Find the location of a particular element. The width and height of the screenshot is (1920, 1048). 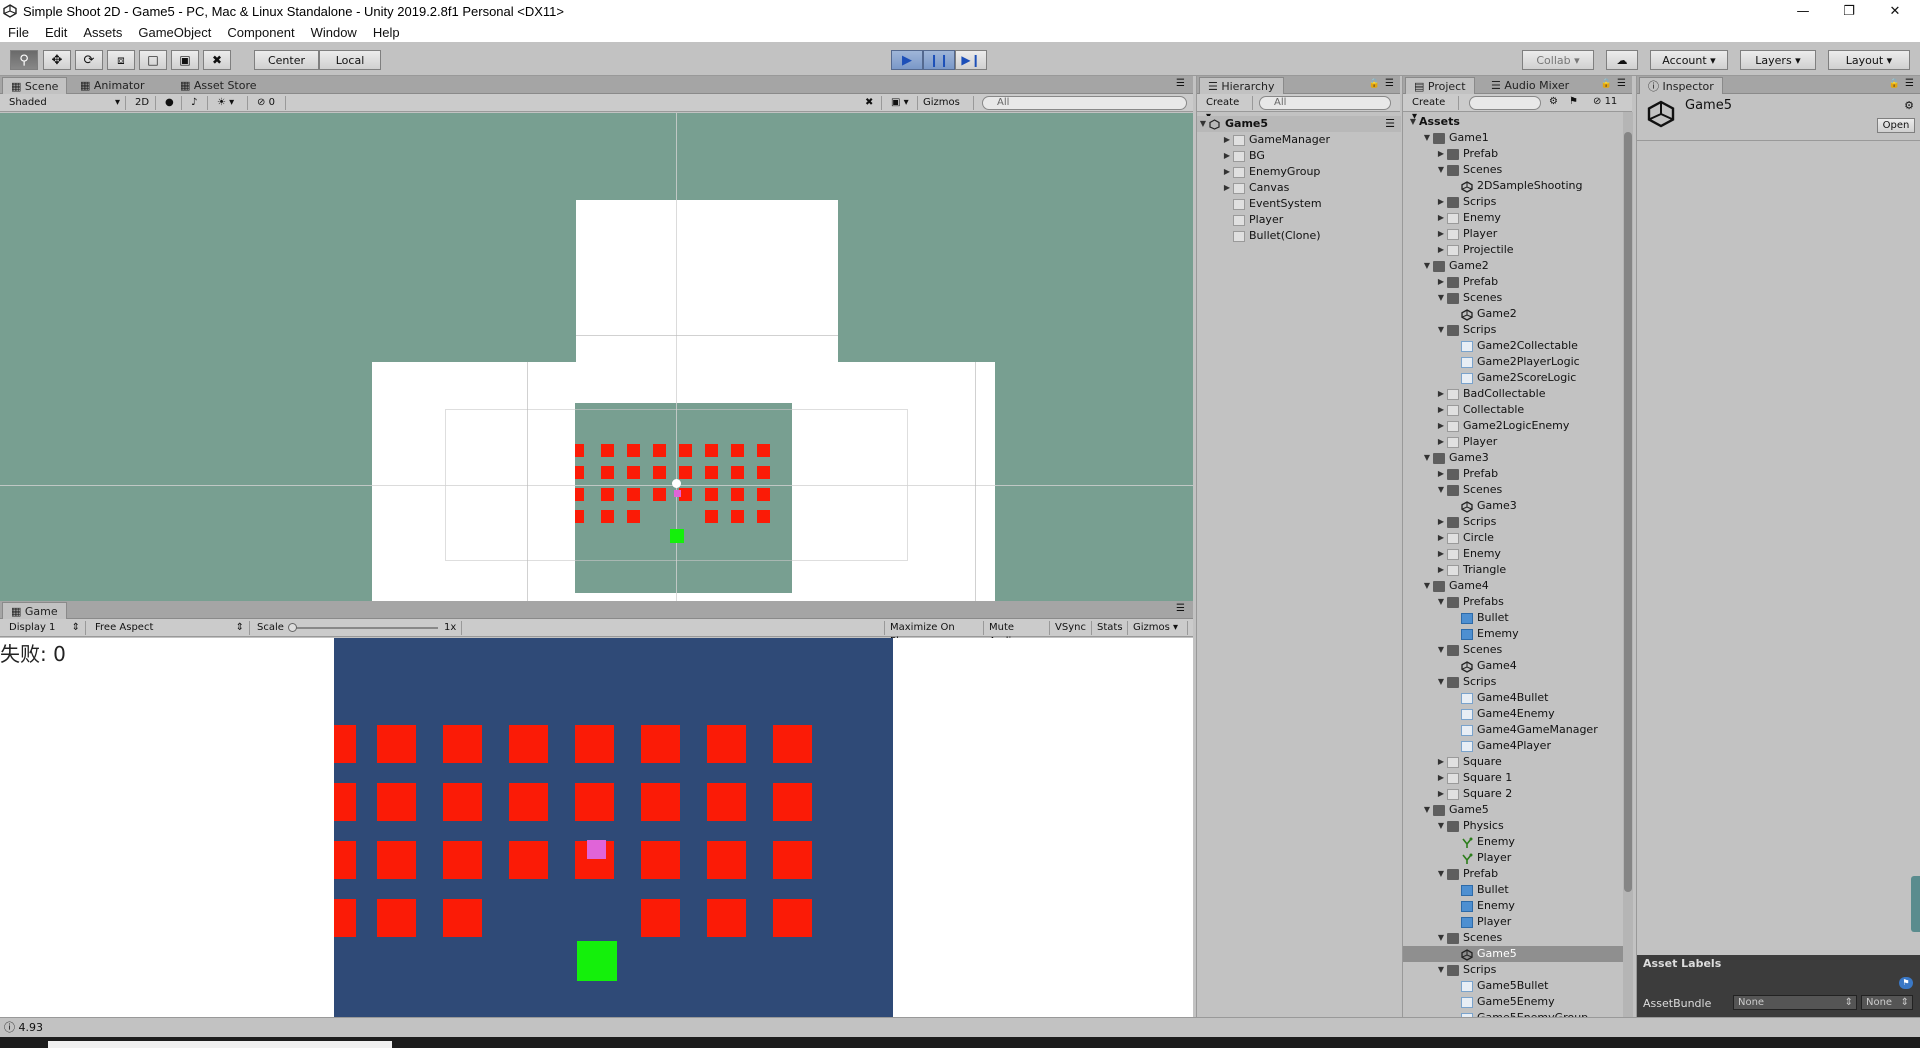

tab-scene: ▦ Scene is located at coordinates (35, 85).